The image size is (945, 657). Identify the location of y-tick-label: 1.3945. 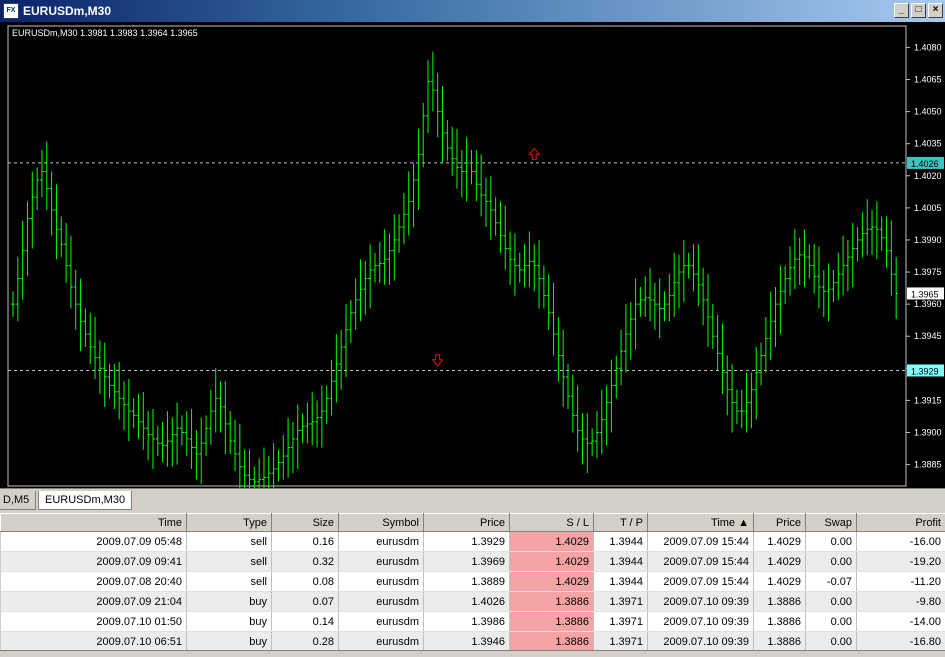
(928, 336).